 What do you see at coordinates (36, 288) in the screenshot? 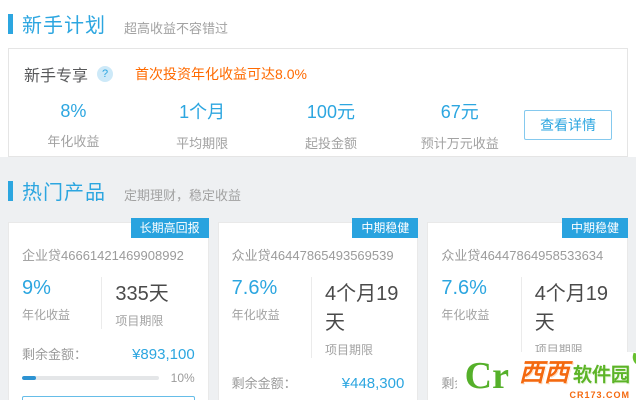
I see `product-rate: 9%` at bounding box center [36, 288].